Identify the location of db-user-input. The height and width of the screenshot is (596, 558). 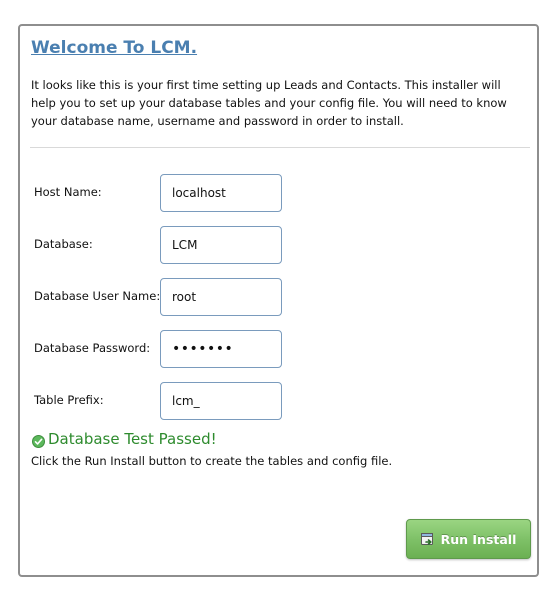
(221, 297).